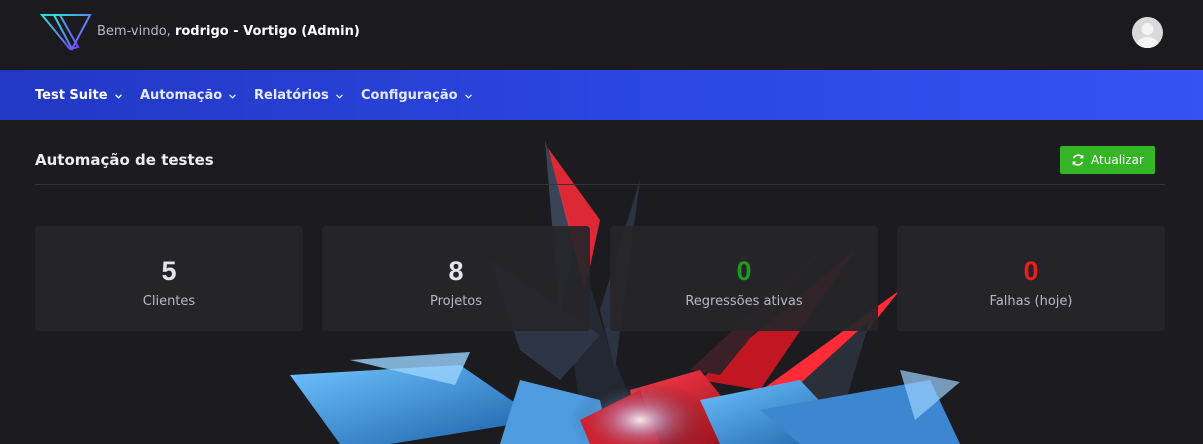 Image resolution: width=1203 pixels, height=444 pixels. I want to click on nav-item-test-suite: Test Suite, so click(78, 95).